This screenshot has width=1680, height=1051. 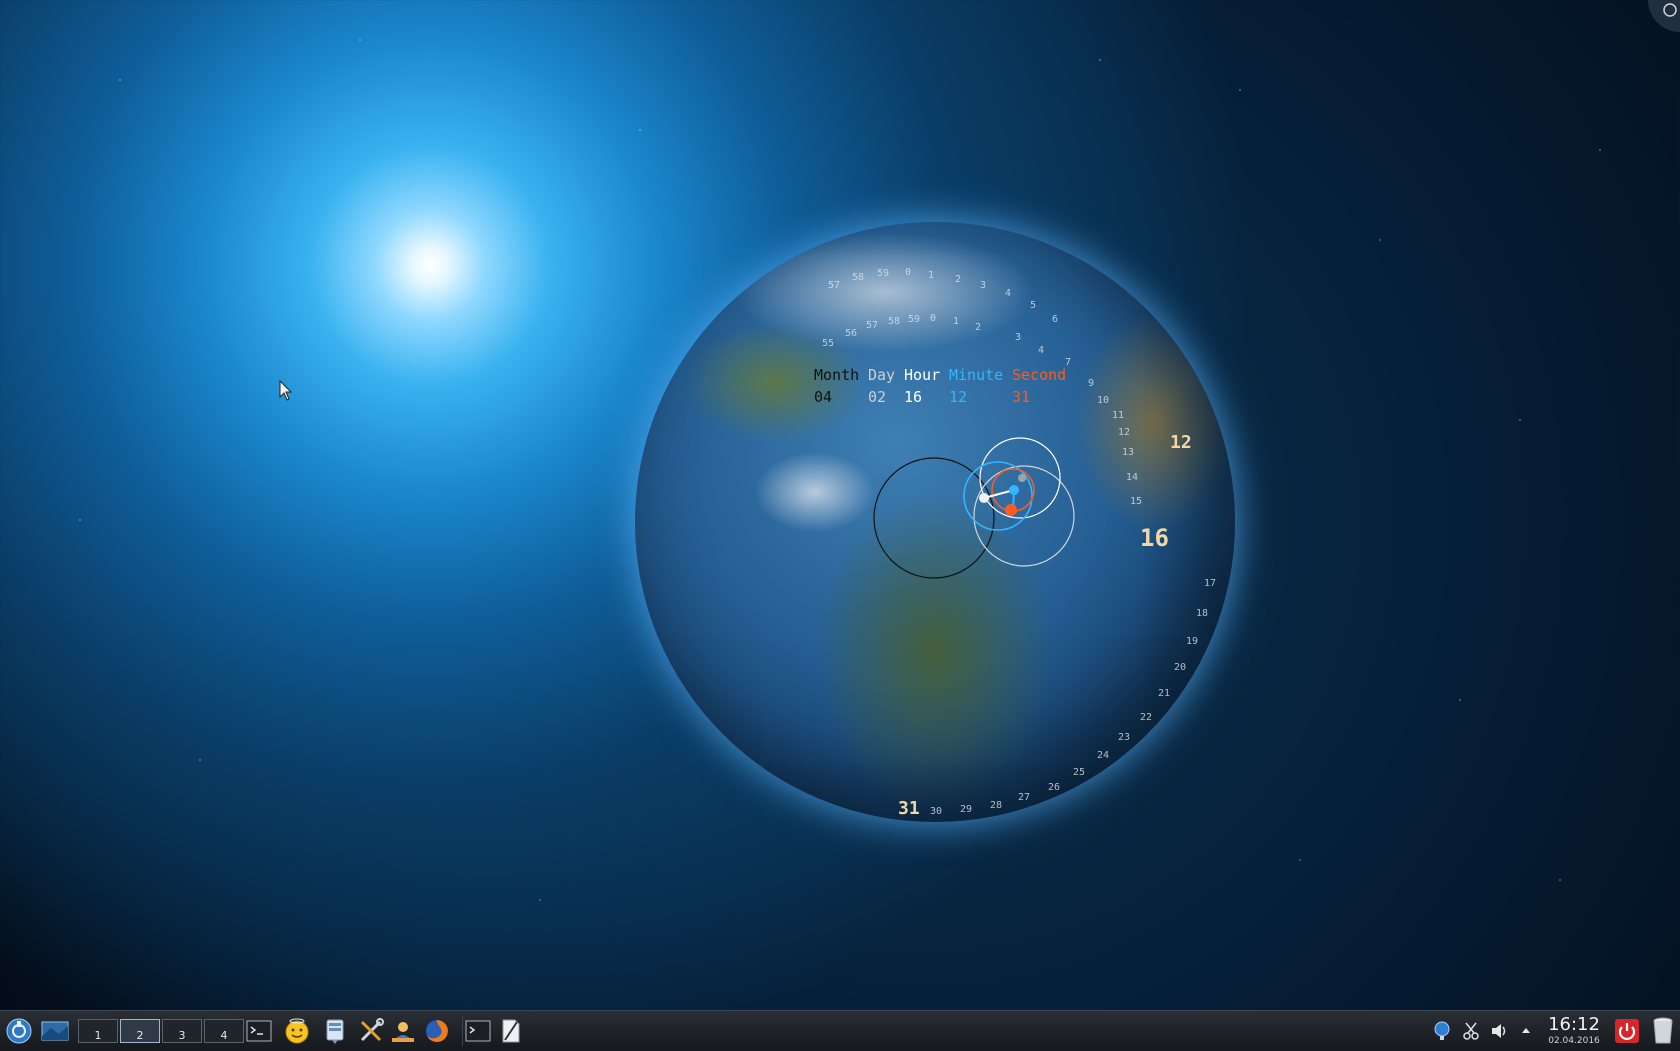 What do you see at coordinates (958, 397) in the screenshot?
I see `value-minute: 12` at bounding box center [958, 397].